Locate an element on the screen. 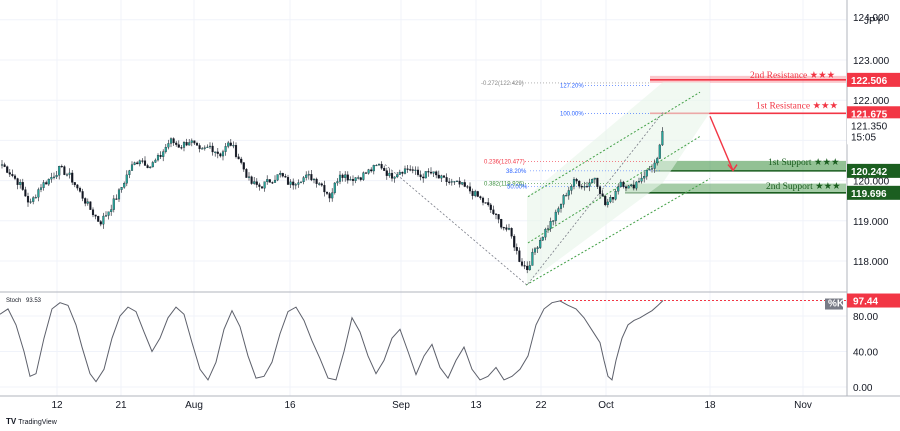 The width and height of the screenshot is (900, 431). price-tick-label: 122.000 is located at coordinates (871, 101).